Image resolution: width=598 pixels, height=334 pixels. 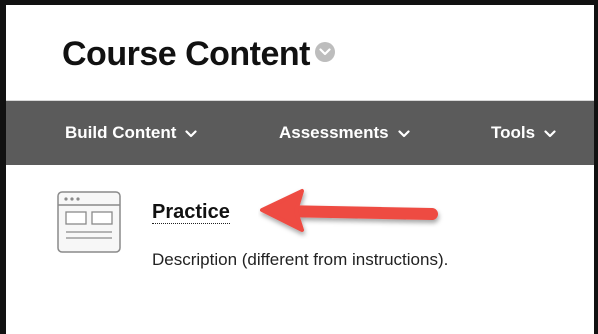 What do you see at coordinates (513, 132) in the screenshot?
I see `tools-label: Tools` at bounding box center [513, 132].